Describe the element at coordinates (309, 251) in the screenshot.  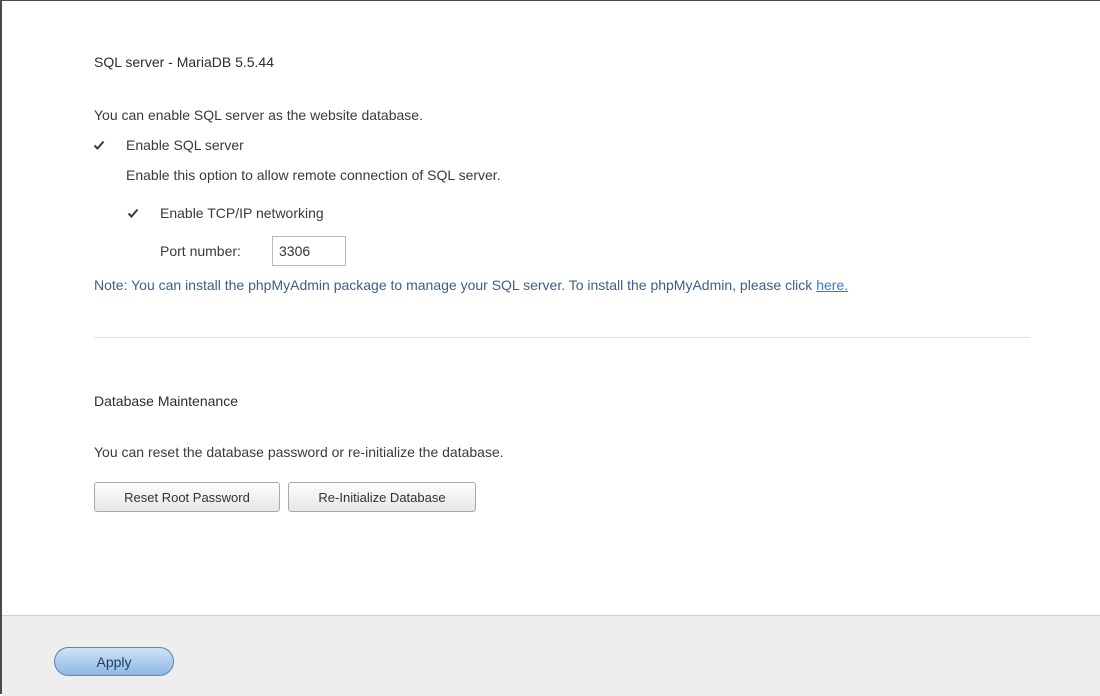
I see `port-number-input` at that location.